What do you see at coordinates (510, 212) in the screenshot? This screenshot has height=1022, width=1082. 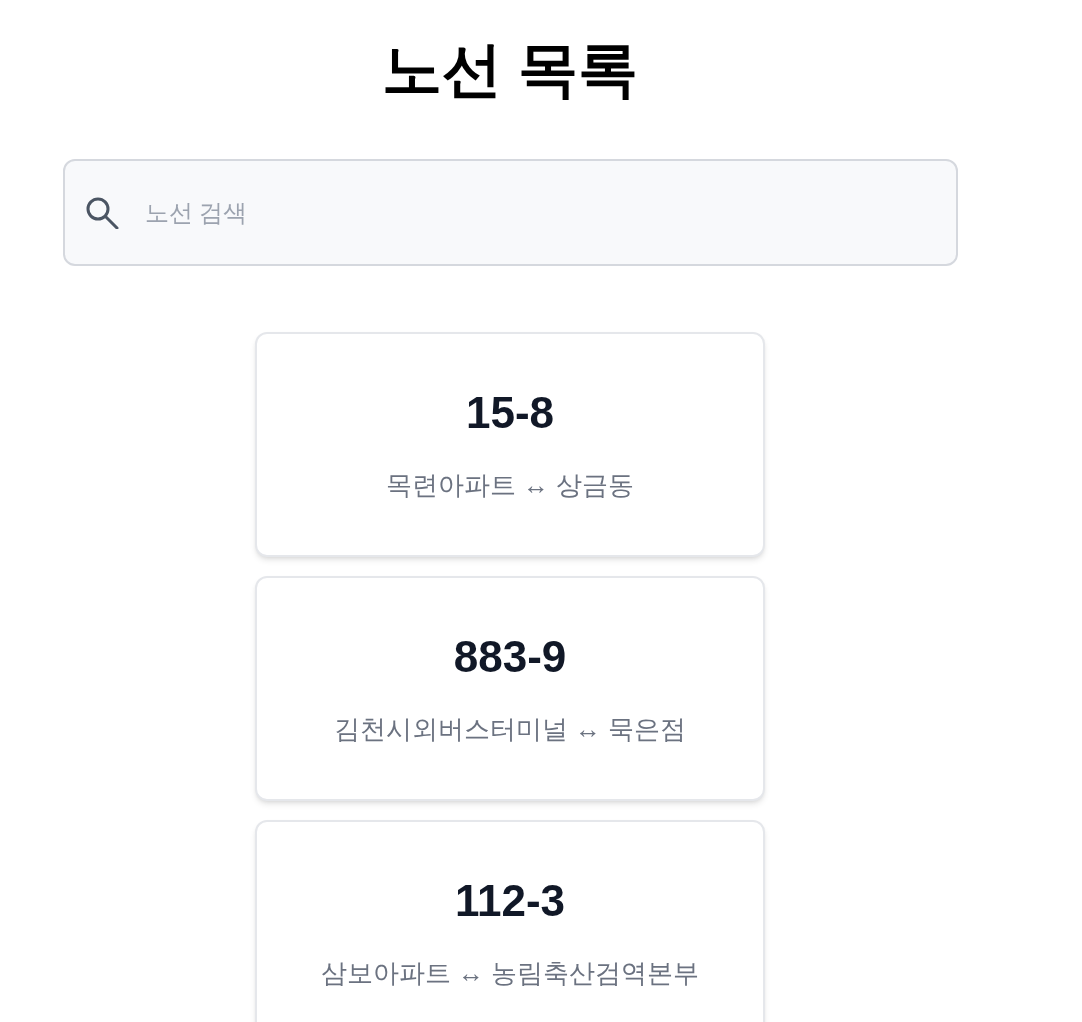 I see `search-field: 노선 검색` at bounding box center [510, 212].